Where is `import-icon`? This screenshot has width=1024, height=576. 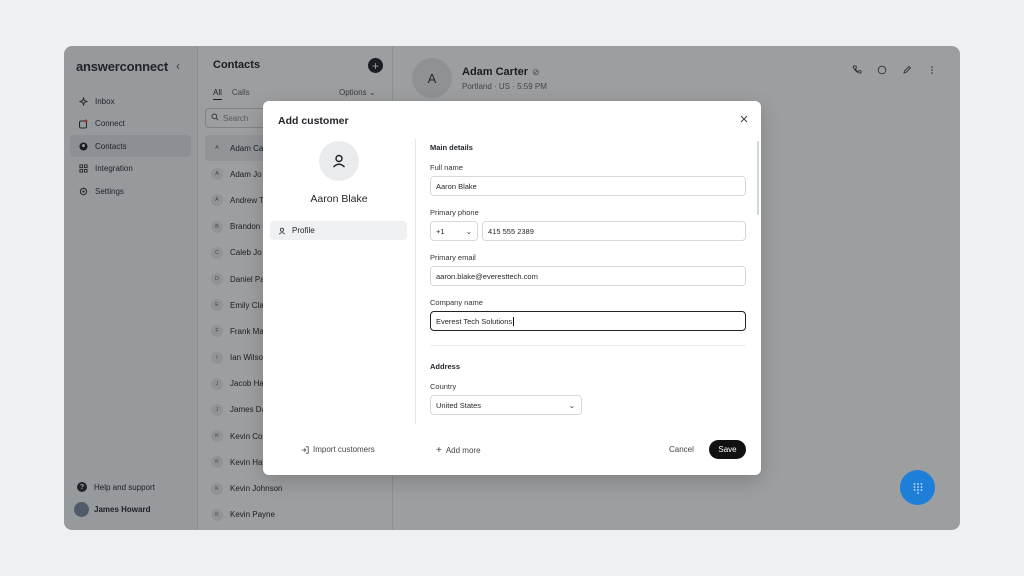 import-icon is located at coordinates (305, 449).